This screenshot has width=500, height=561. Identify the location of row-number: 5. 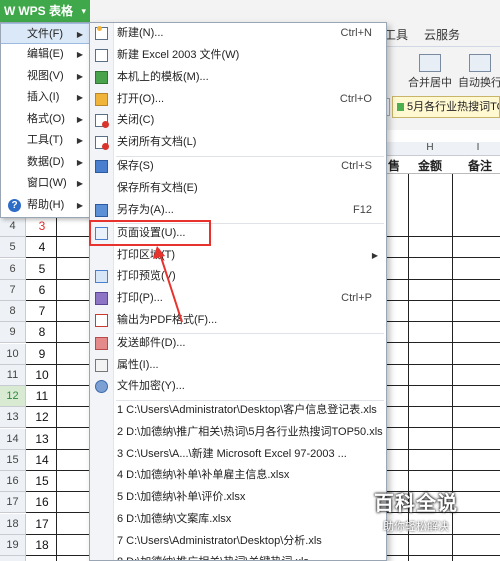
(13, 247).